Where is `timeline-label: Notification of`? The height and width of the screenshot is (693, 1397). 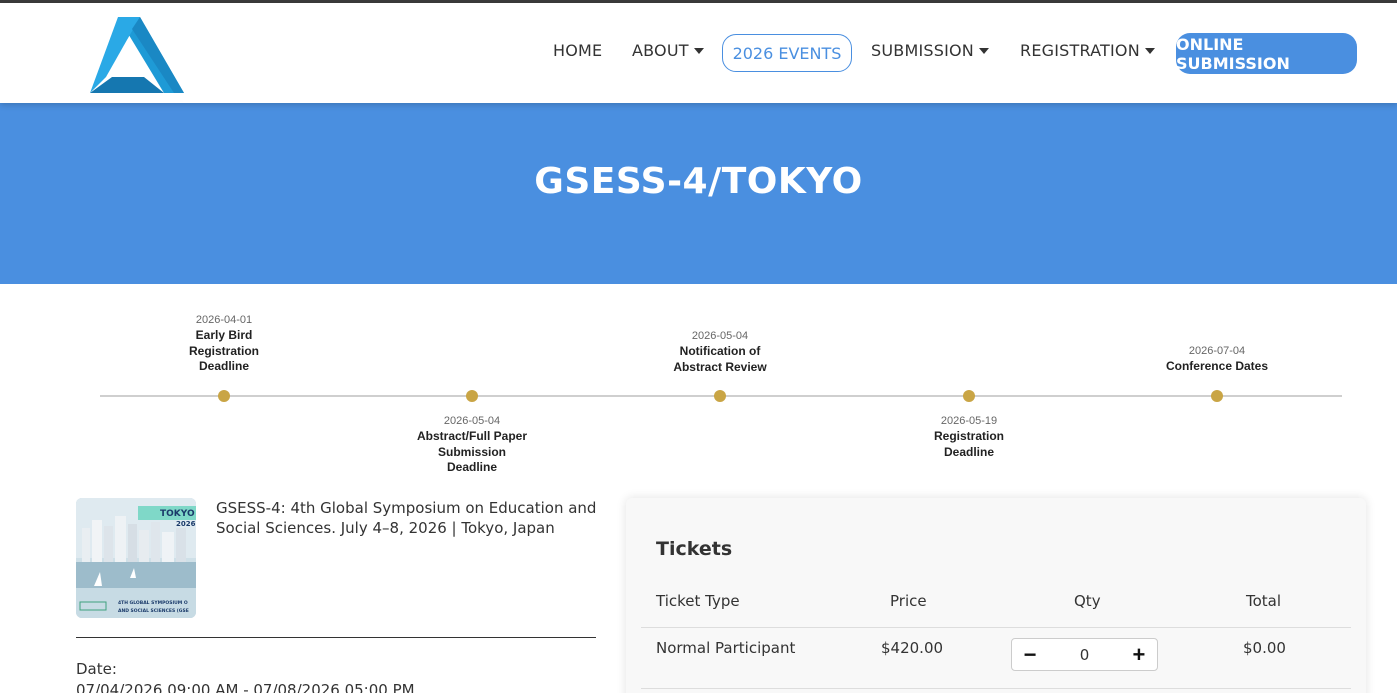 timeline-label: Notification of is located at coordinates (720, 351).